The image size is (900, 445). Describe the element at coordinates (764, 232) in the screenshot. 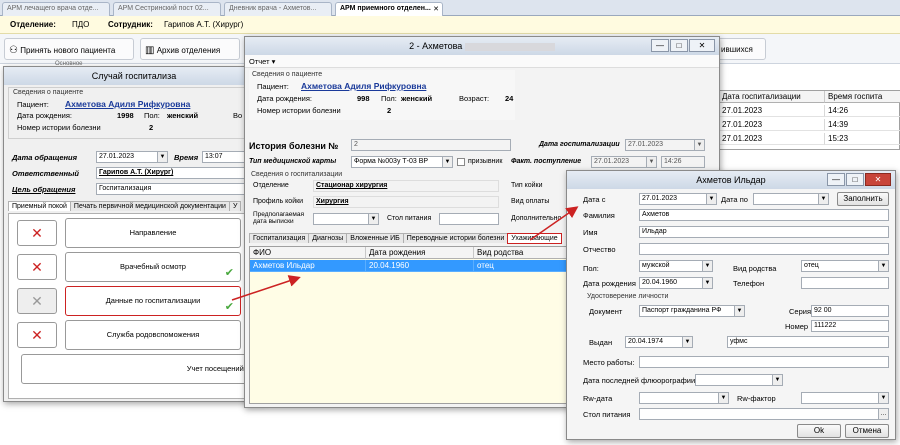

I see `name-field: Ильдар` at that location.